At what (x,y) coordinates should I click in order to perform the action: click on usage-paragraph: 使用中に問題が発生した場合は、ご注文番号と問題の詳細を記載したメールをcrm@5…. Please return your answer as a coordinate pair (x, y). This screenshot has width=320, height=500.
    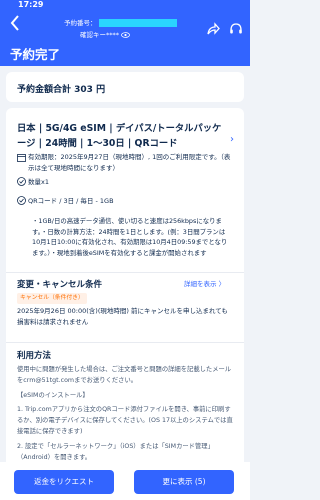
    Looking at the image, I should click on (124, 375).